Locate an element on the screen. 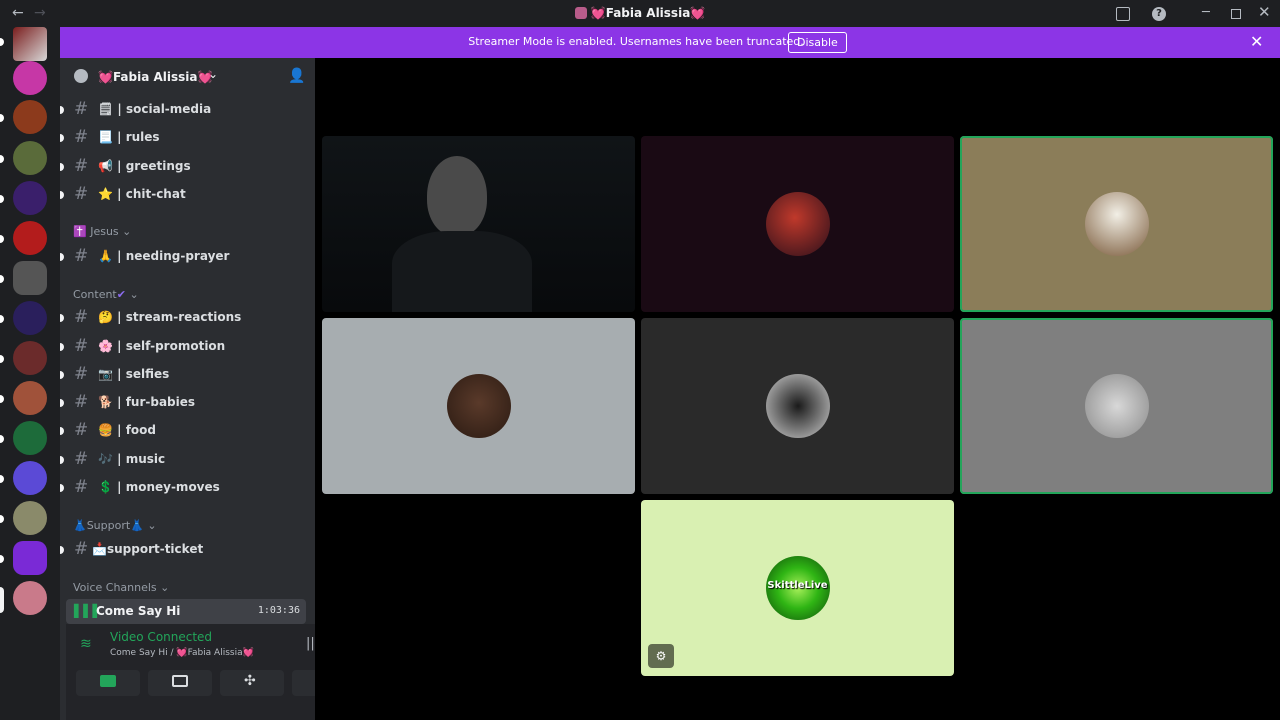 The height and width of the screenshot is (720, 1280). category-jesus: ✝️ Jesus ⌄ is located at coordinates (102, 231).